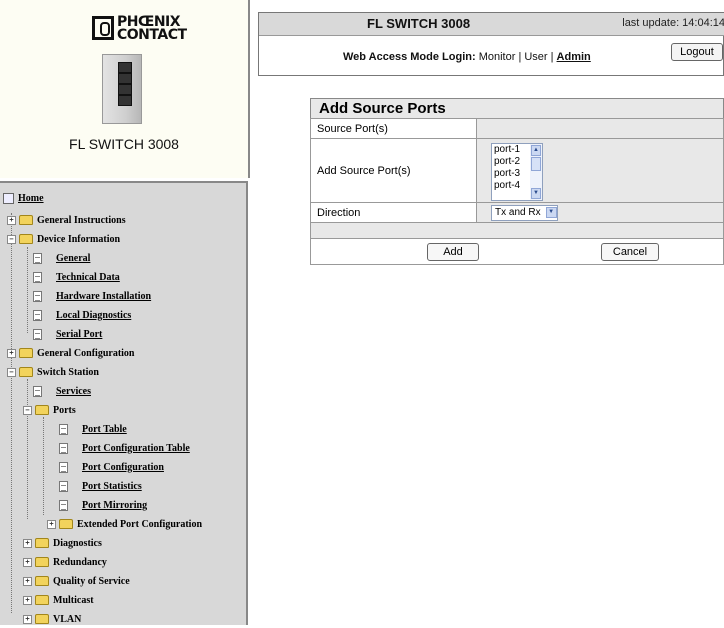 This screenshot has width=724, height=628. I want to click on admin-link: Admin, so click(574, 57).